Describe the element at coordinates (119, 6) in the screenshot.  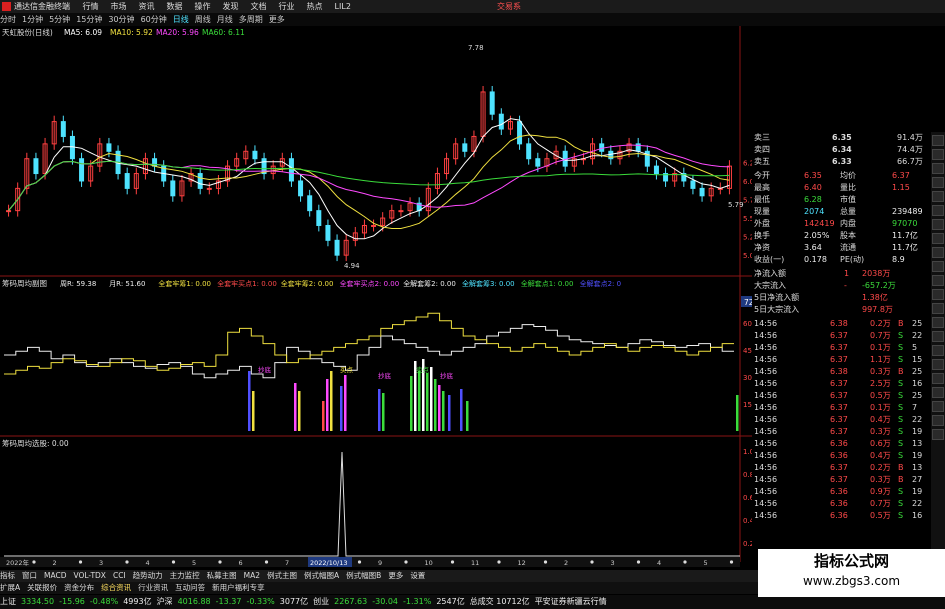
I see `menu-item: 市场` at that location.